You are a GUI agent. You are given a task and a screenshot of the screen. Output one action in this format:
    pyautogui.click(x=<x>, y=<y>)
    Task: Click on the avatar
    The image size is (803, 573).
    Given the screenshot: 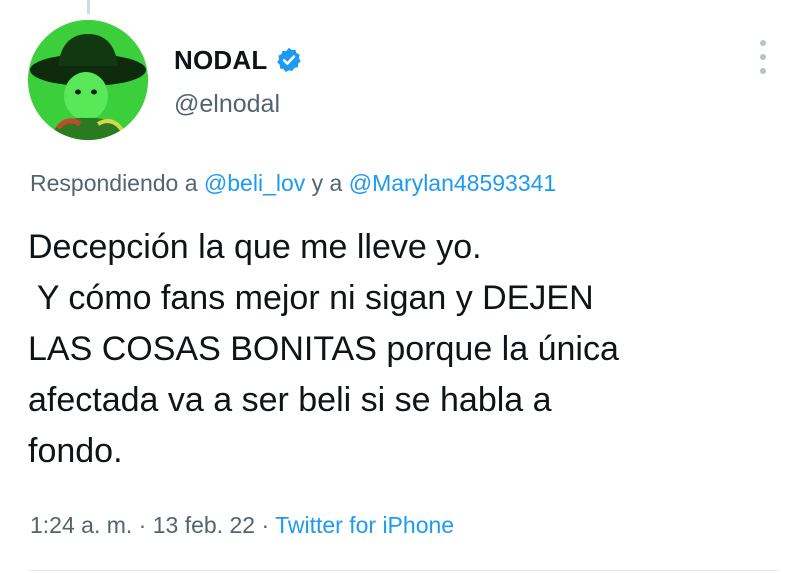 What is the action you would take?
    pyautogui.click(x=88, y=80)
    